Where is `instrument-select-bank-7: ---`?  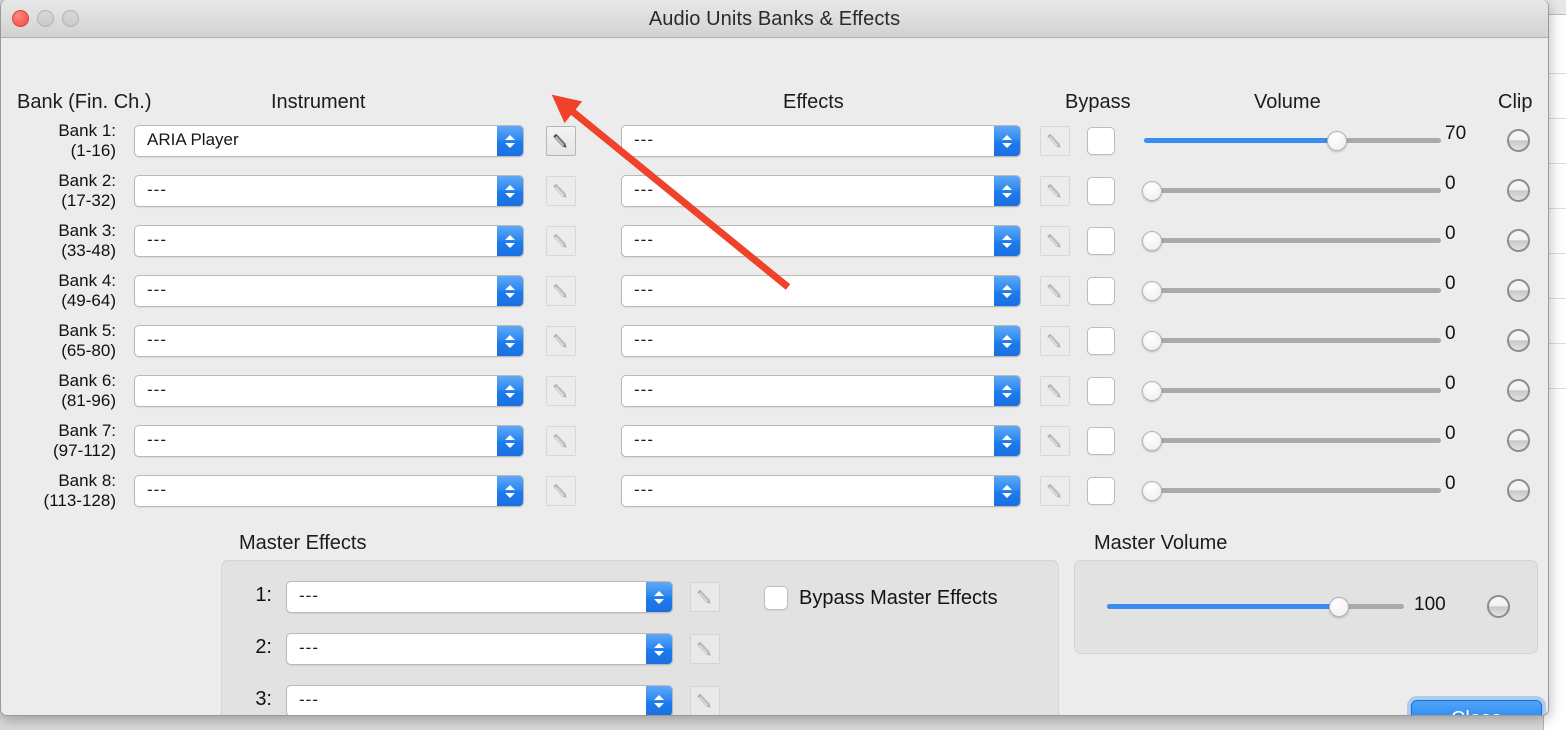
instrument-select-bank-7: --- is located at coordinates (329, 441).